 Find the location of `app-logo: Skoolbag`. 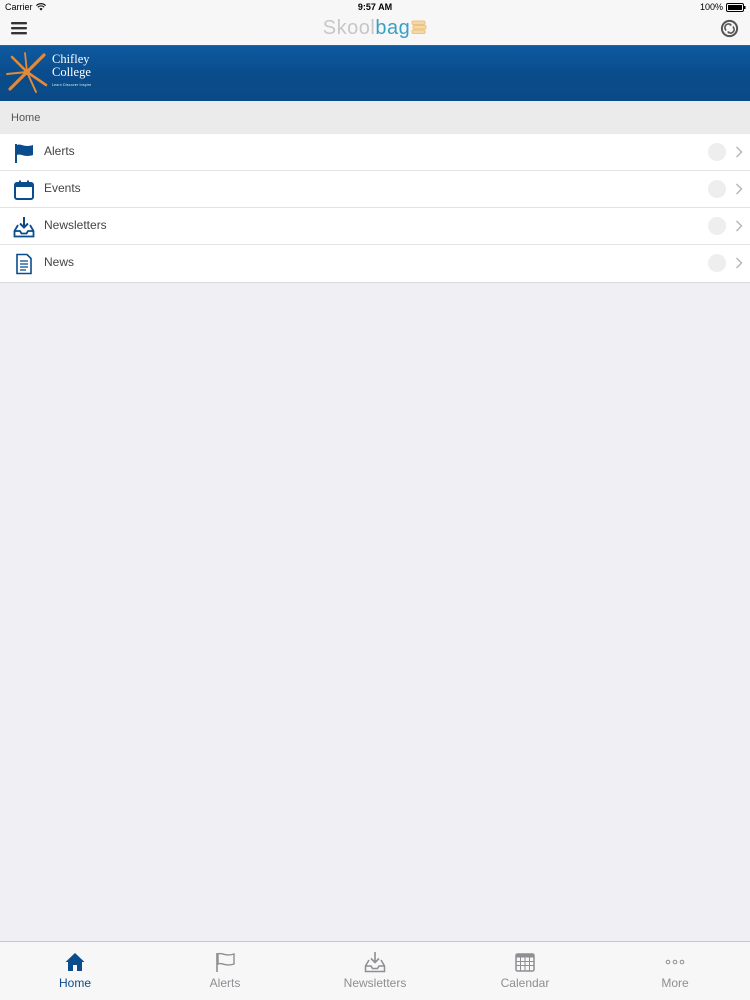

app-logo: Skoolbag is located at coordinates (375, 28).